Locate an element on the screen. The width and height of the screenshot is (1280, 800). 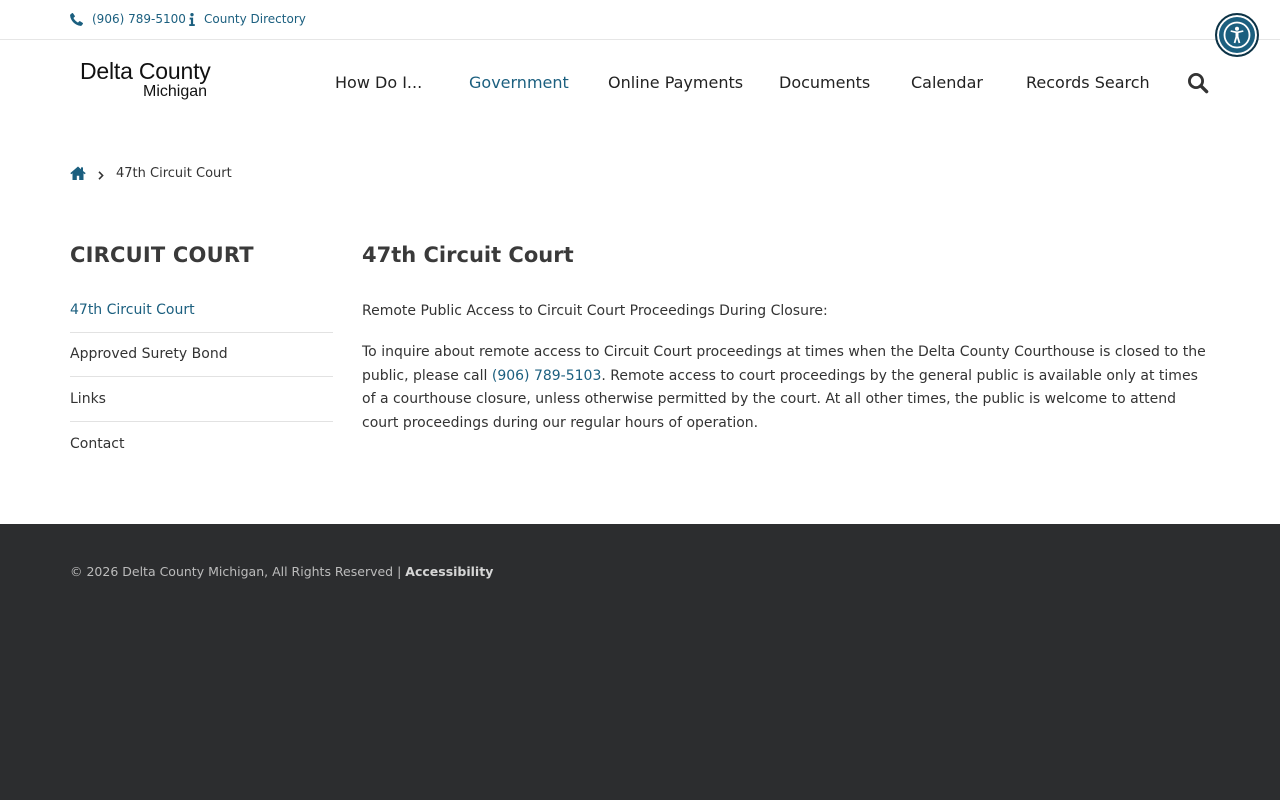
page-title: 47th Circuit Court is located at coordinates (468, 255).